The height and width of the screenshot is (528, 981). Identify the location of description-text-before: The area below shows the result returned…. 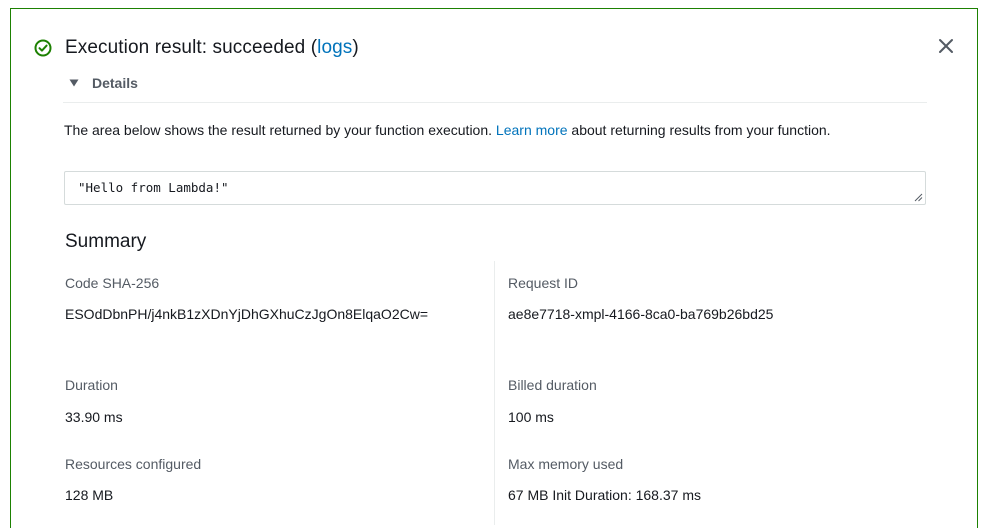
(280, 130).